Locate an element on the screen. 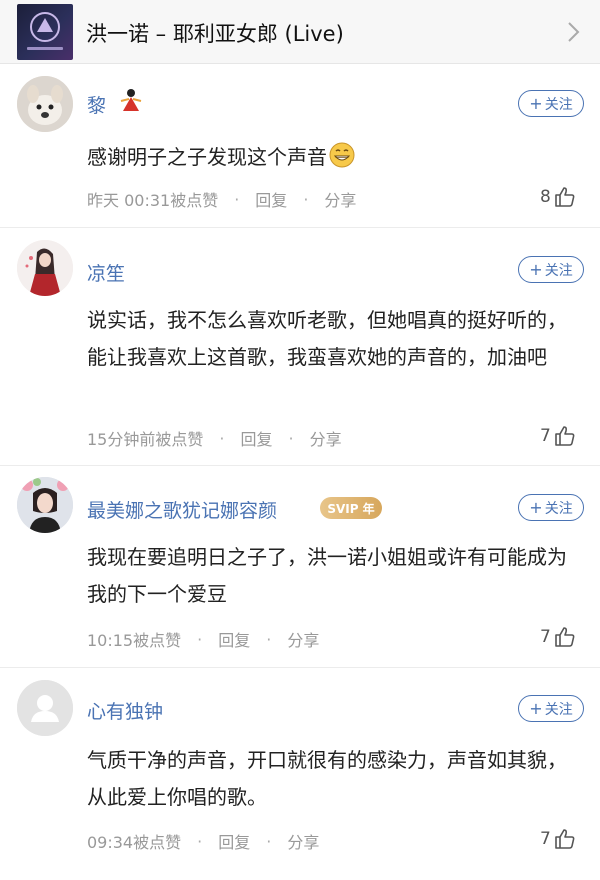 Image resolution: width=600 pixels, height=880 pixels. username: 黎 is located at coordinates (96, 104).